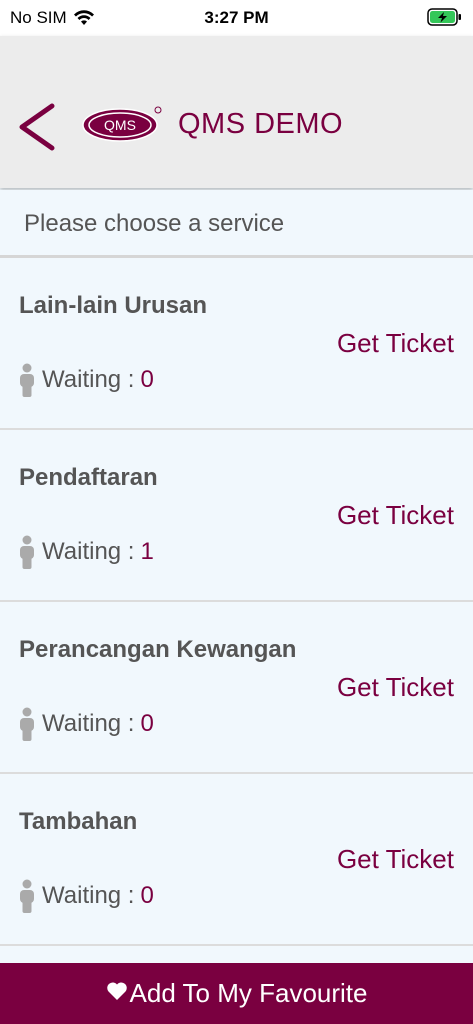 The image size is (473, 1024). What do you see at coordinates (147, 551) in the screenshot?
I see `waiting-count: 1` at bounding box center [147, 551].